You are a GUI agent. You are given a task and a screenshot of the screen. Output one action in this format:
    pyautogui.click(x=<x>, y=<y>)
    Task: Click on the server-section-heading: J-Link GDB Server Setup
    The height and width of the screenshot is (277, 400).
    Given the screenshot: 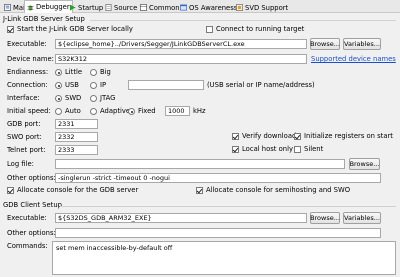 What is the action you would take?
    pyautogui.click(x=44, y=19)
    